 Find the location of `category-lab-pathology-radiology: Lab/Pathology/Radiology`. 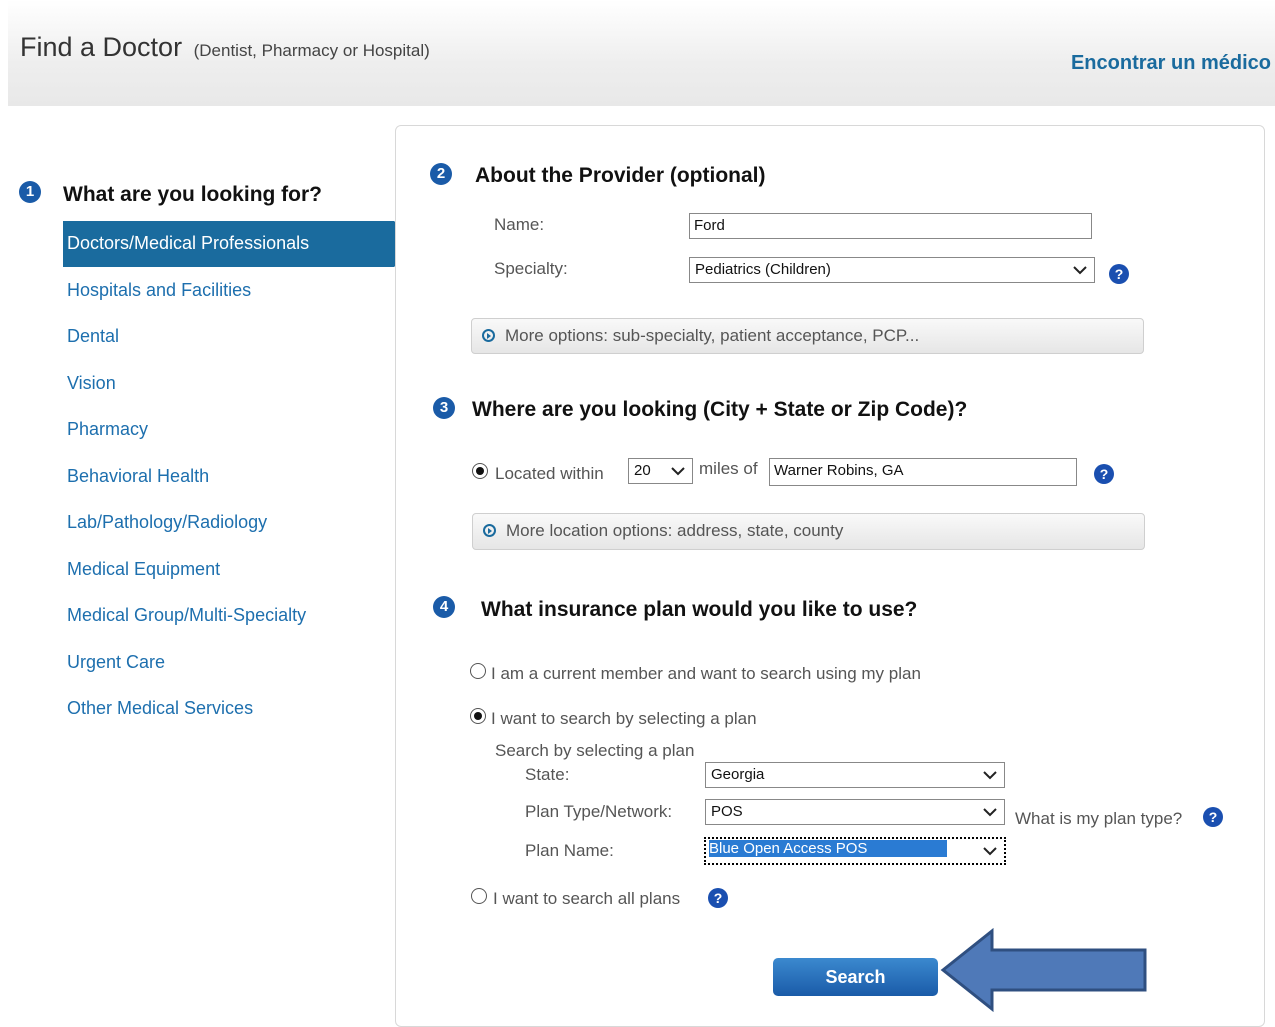

category-lab-pathology-radiology: Lab/Pathology/Radiology is located at coordinates (167, 522).